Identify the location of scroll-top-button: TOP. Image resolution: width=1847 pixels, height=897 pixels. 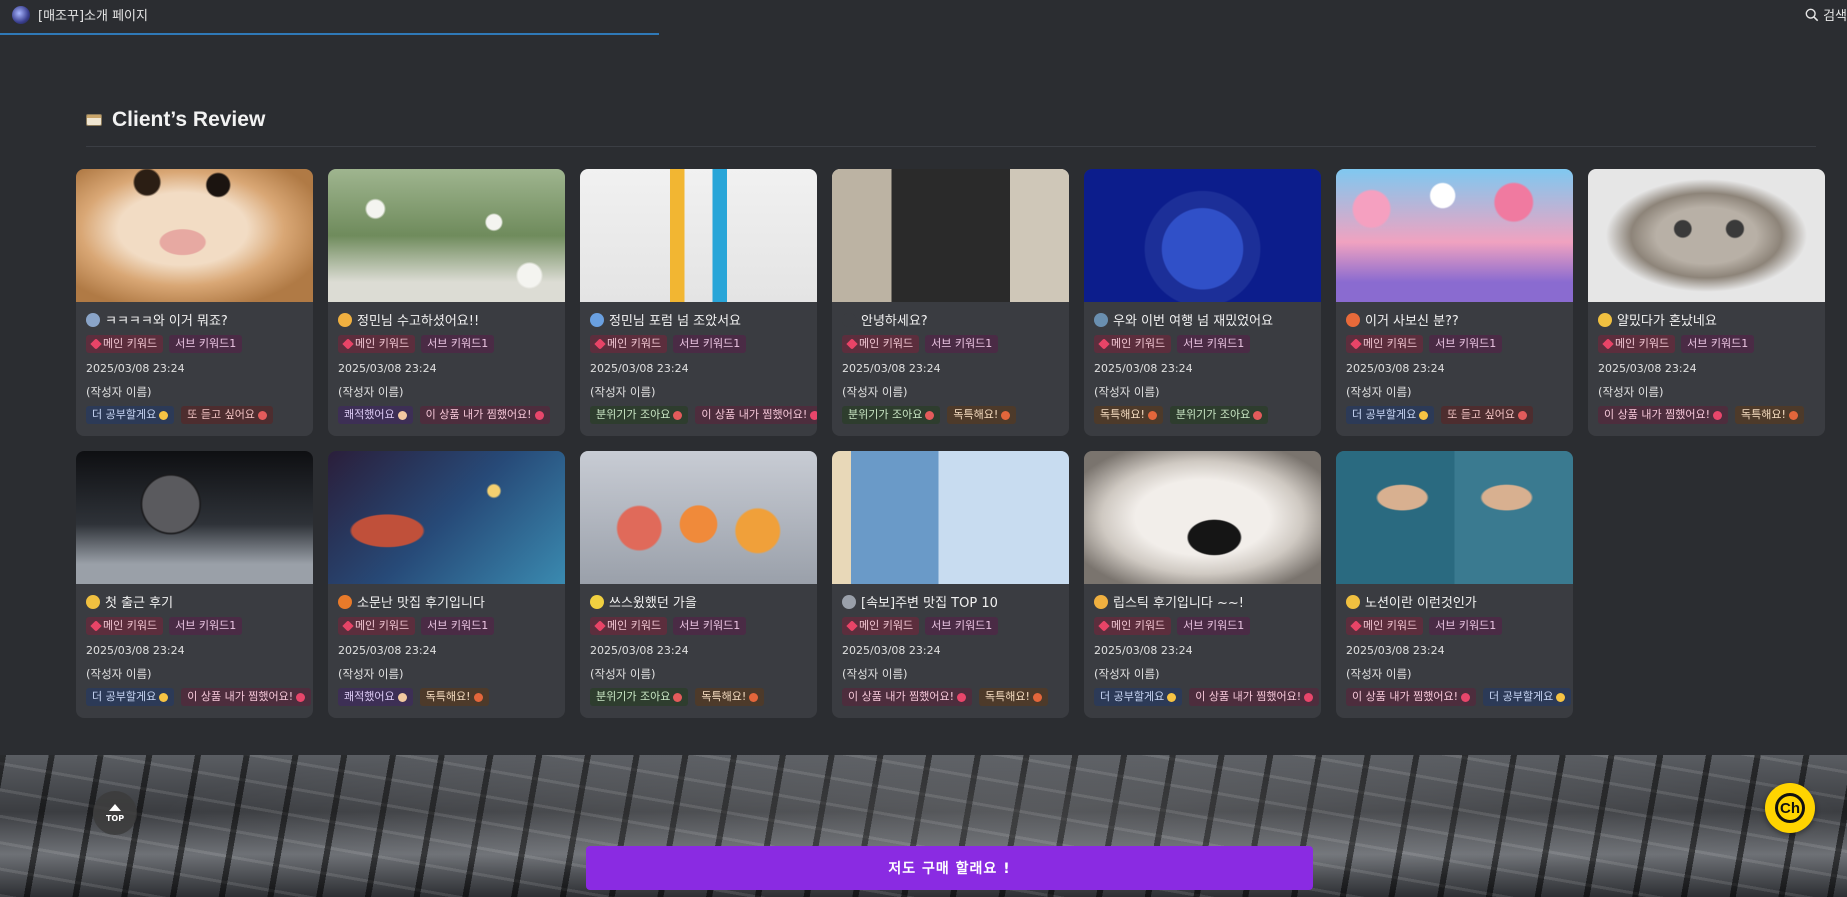
(115, 813).